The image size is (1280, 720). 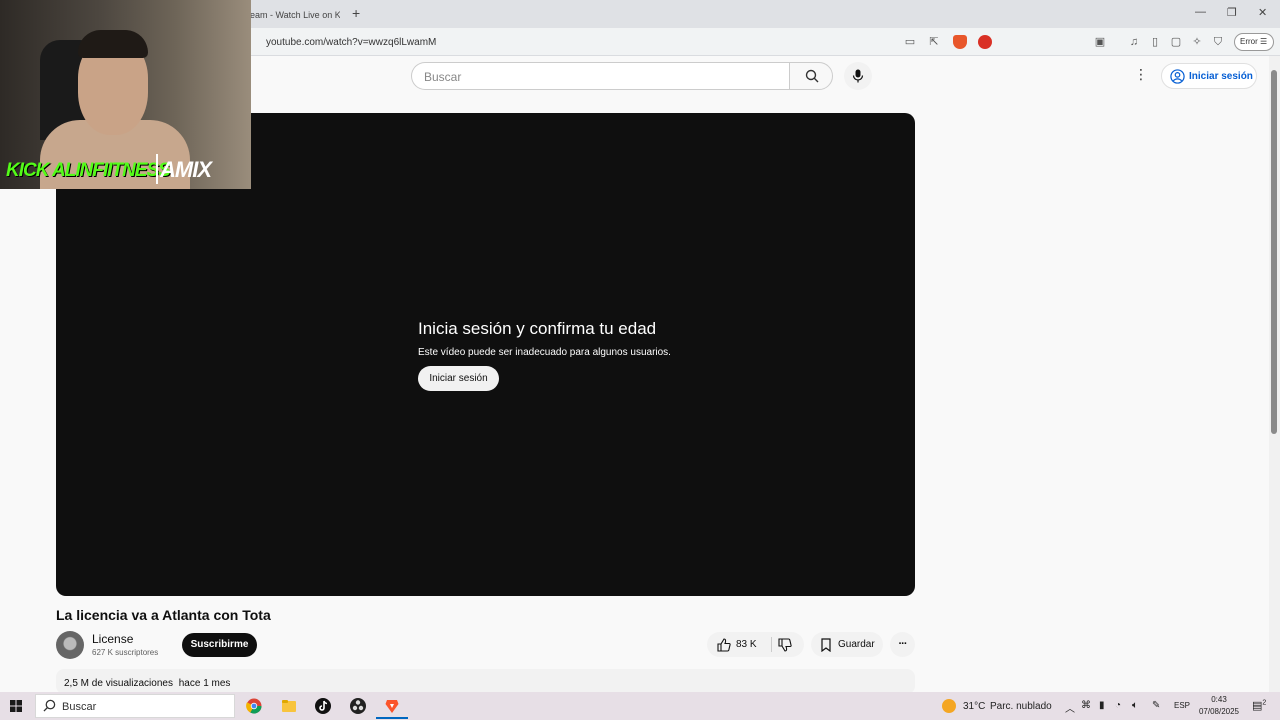 I want to click on age-restriction-title: Inicia sesión y confirma tu edad, so click(x=537, y=328).